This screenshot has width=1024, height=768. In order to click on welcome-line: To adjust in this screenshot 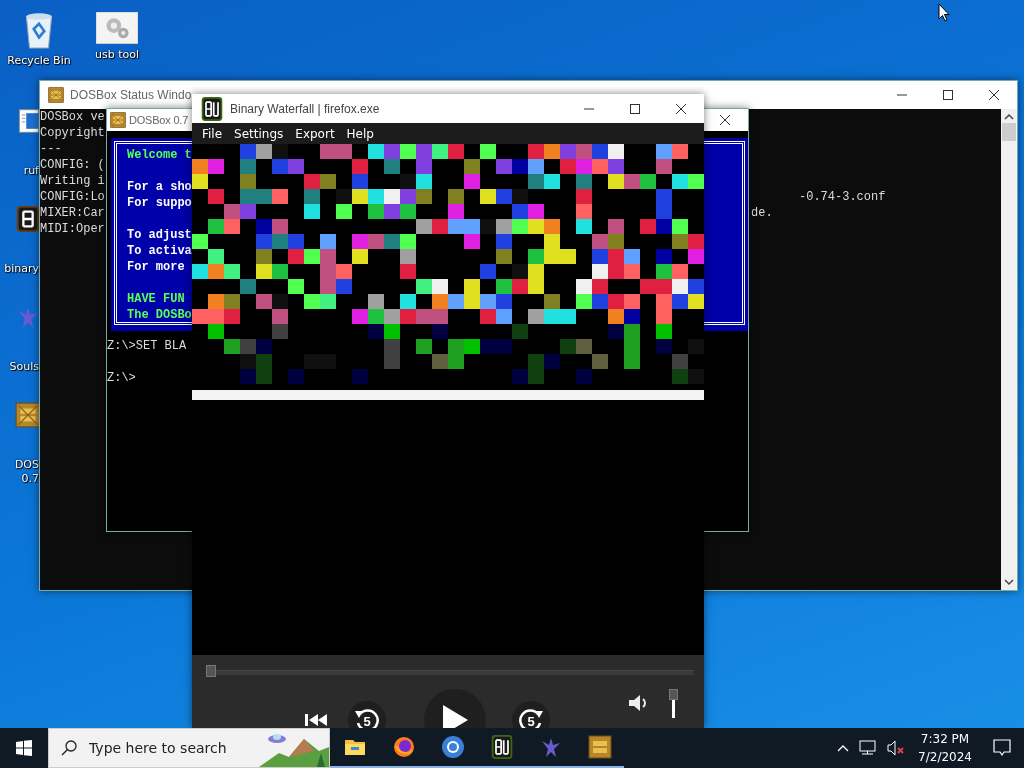, I will do `click(159, 235)`.